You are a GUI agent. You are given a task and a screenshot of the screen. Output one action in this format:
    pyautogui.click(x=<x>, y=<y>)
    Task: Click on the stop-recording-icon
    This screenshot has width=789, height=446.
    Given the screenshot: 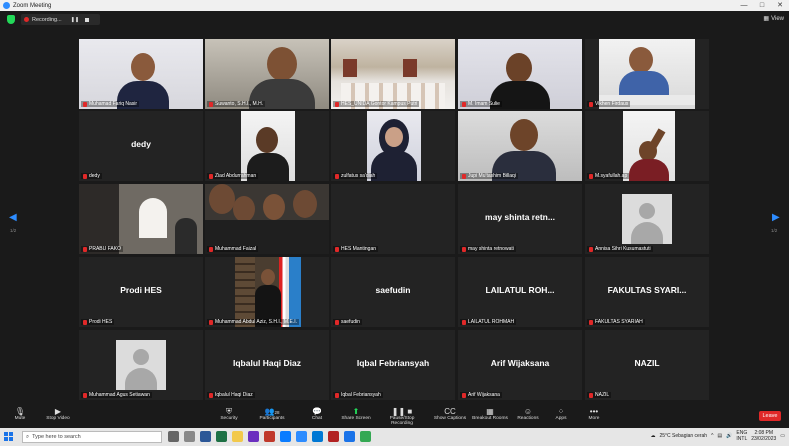 What is the action you would take?
    pyautogui.click(x=87, y=19)
    